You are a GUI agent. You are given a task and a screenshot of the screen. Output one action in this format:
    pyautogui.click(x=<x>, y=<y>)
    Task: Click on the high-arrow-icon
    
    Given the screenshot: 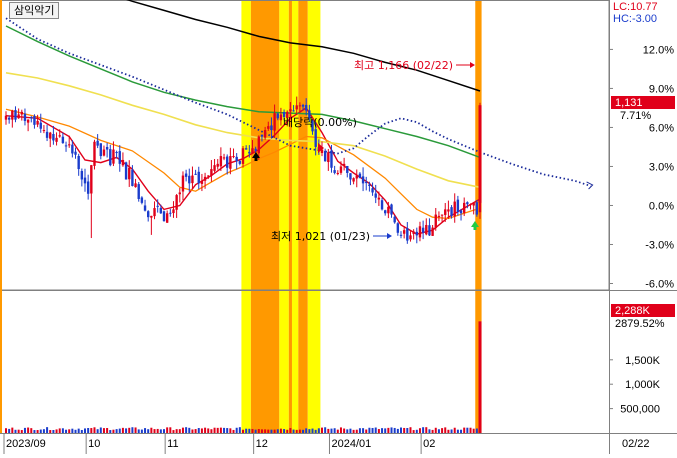 What is the action you would take?
    pyautogui.click(x=472, y=65)
    